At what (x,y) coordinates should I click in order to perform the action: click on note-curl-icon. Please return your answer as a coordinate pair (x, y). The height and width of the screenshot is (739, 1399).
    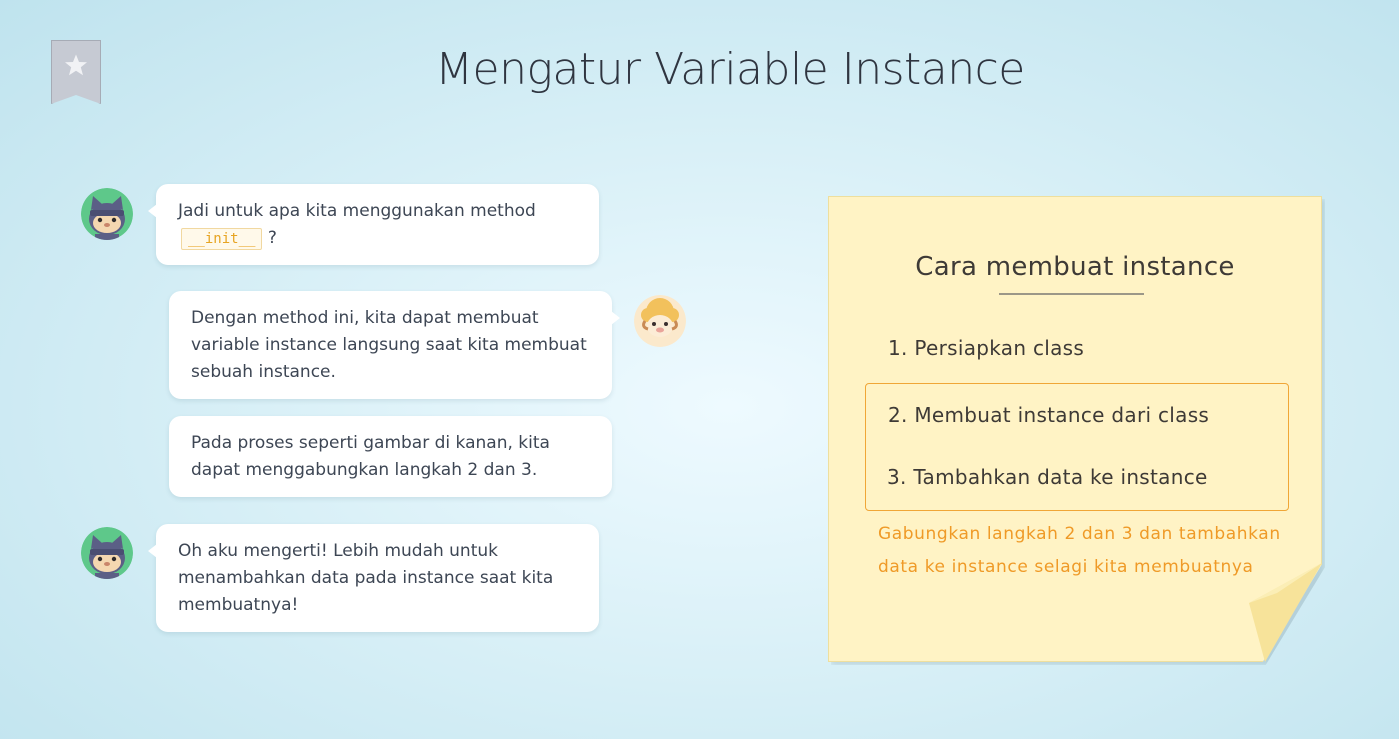
    Looking at the image, I should click on (1285, 612).